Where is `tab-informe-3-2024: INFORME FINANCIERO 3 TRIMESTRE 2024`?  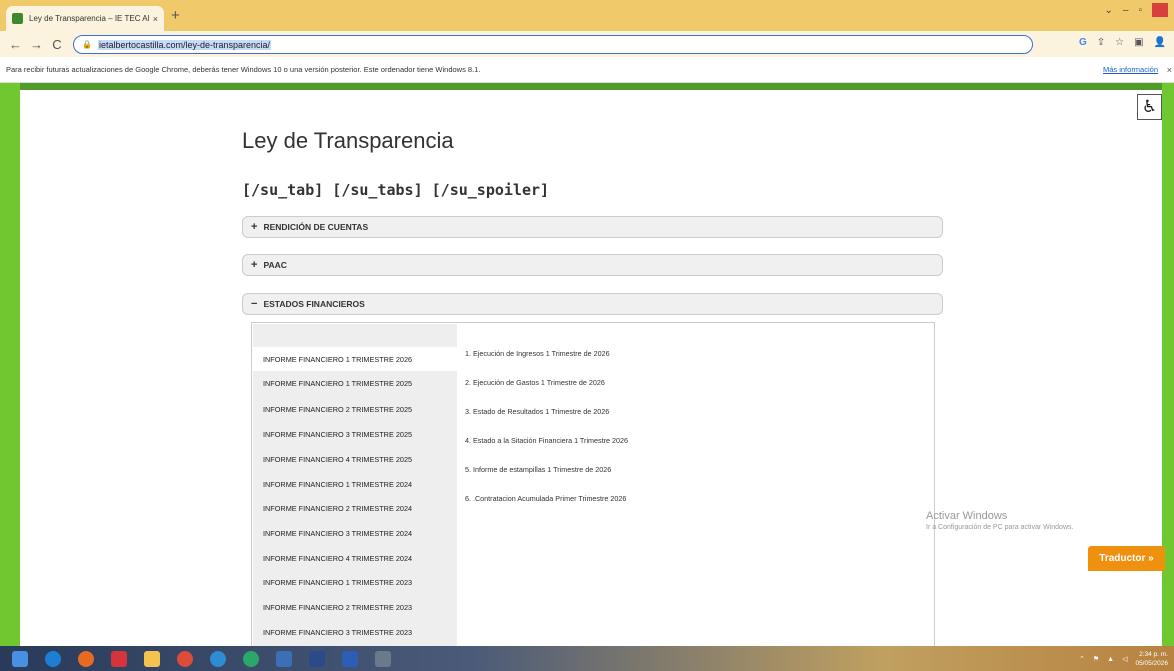
tab-informe-3-2024: INFORME FINANCIERO 3 TRIMESTRE 2024 is located at coordinates (355, 533).